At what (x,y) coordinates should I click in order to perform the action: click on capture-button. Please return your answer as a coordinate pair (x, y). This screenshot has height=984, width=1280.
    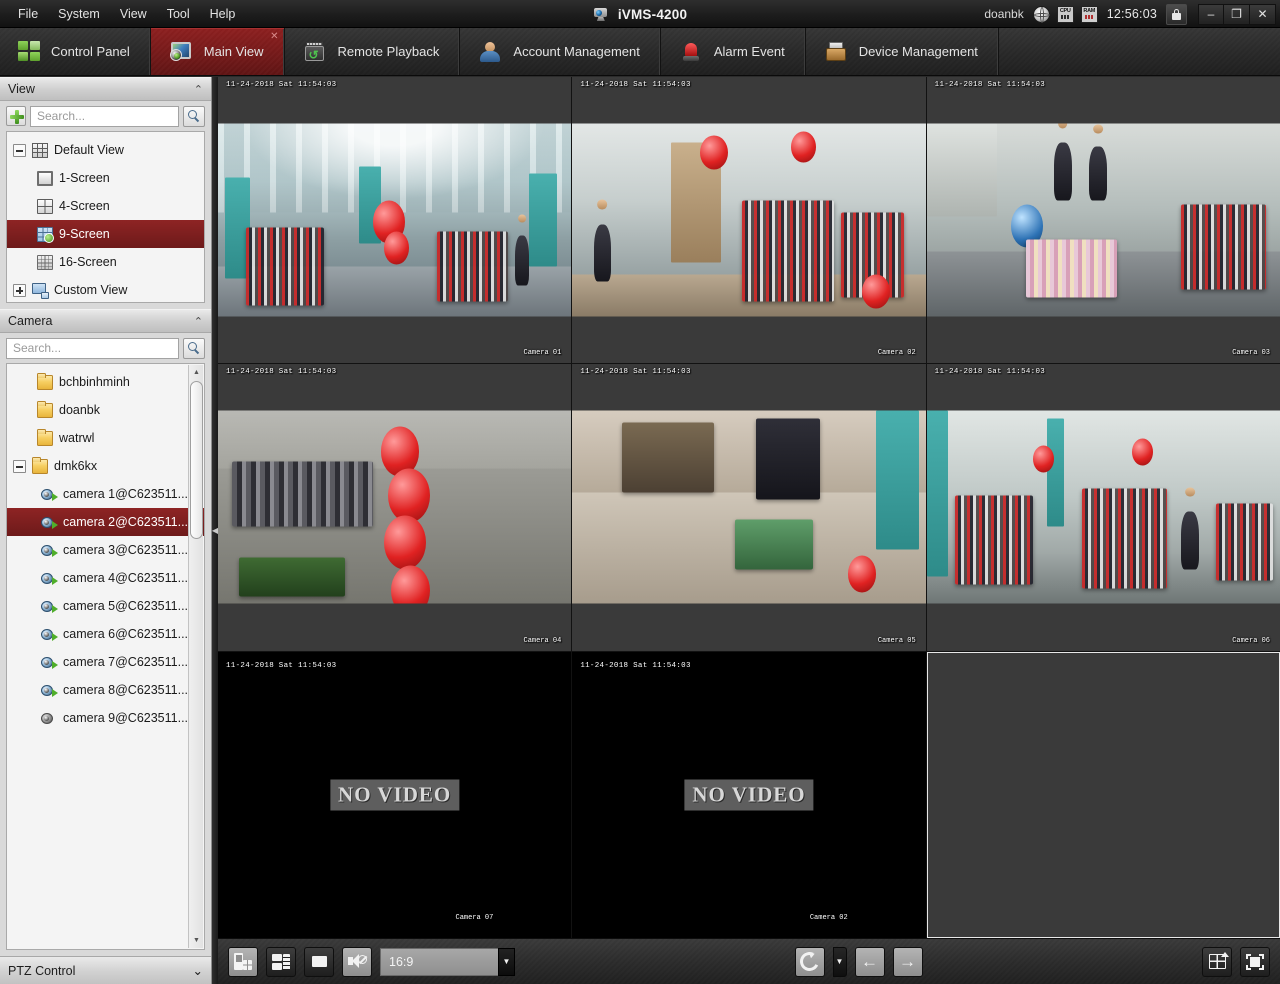
    Looking at the image, I should click on (243, 961).